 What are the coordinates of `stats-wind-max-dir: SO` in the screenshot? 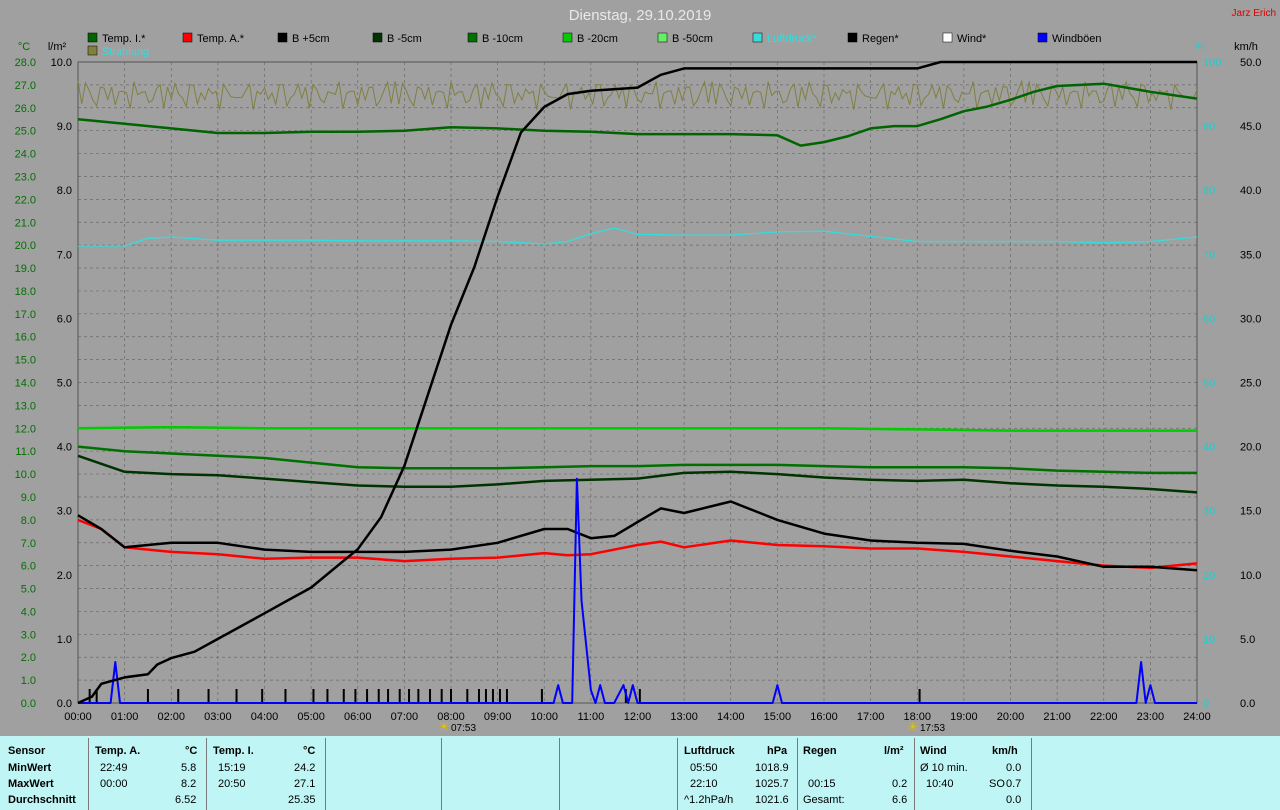 It's located at (997, 784).